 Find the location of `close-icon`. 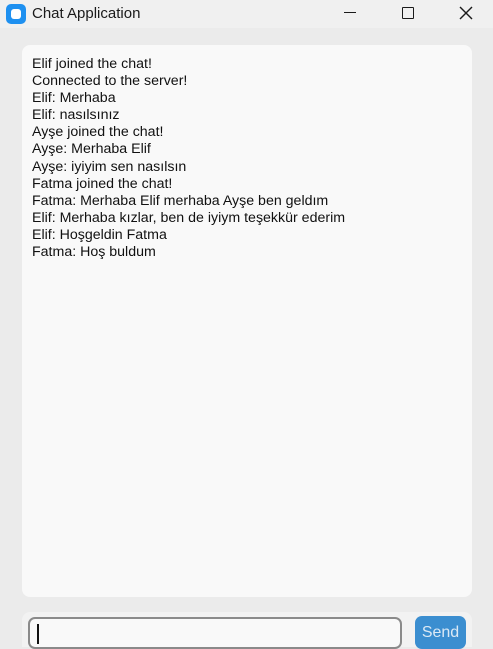

close-icon is located at coordinates (466, 13).